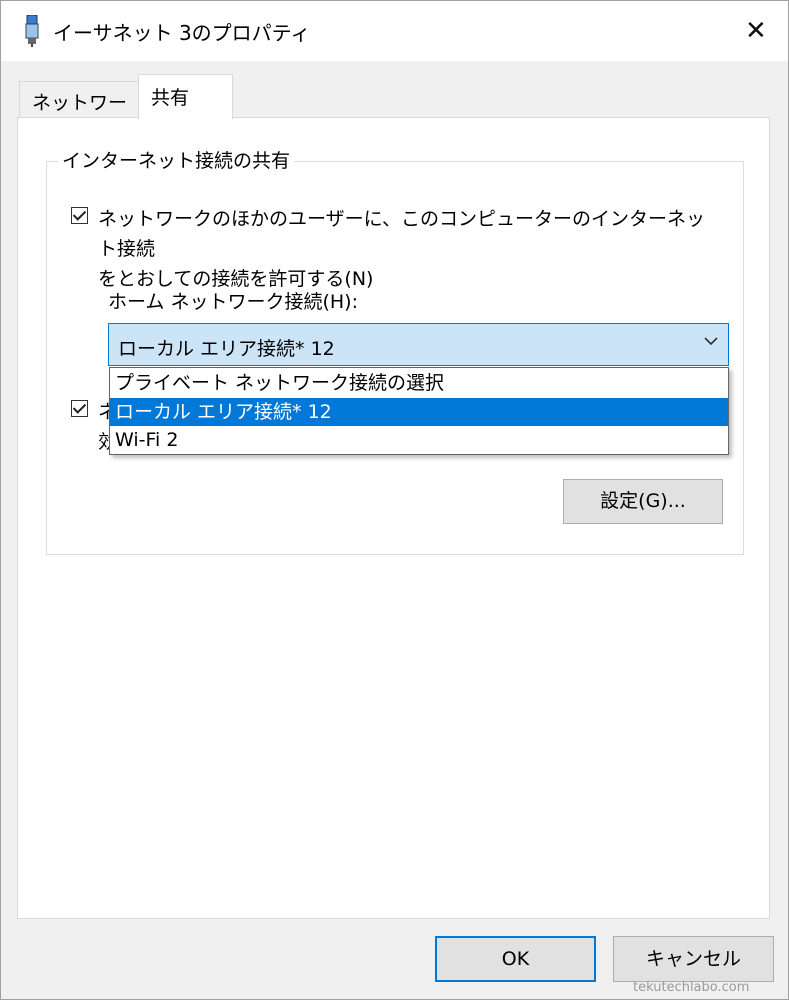 The height and width of the screenshot is (1000, 789). What do you see at coordinates (32, 31) in the screenshot?
I see `network-adapter-icon` at bounding box center [32, 31].